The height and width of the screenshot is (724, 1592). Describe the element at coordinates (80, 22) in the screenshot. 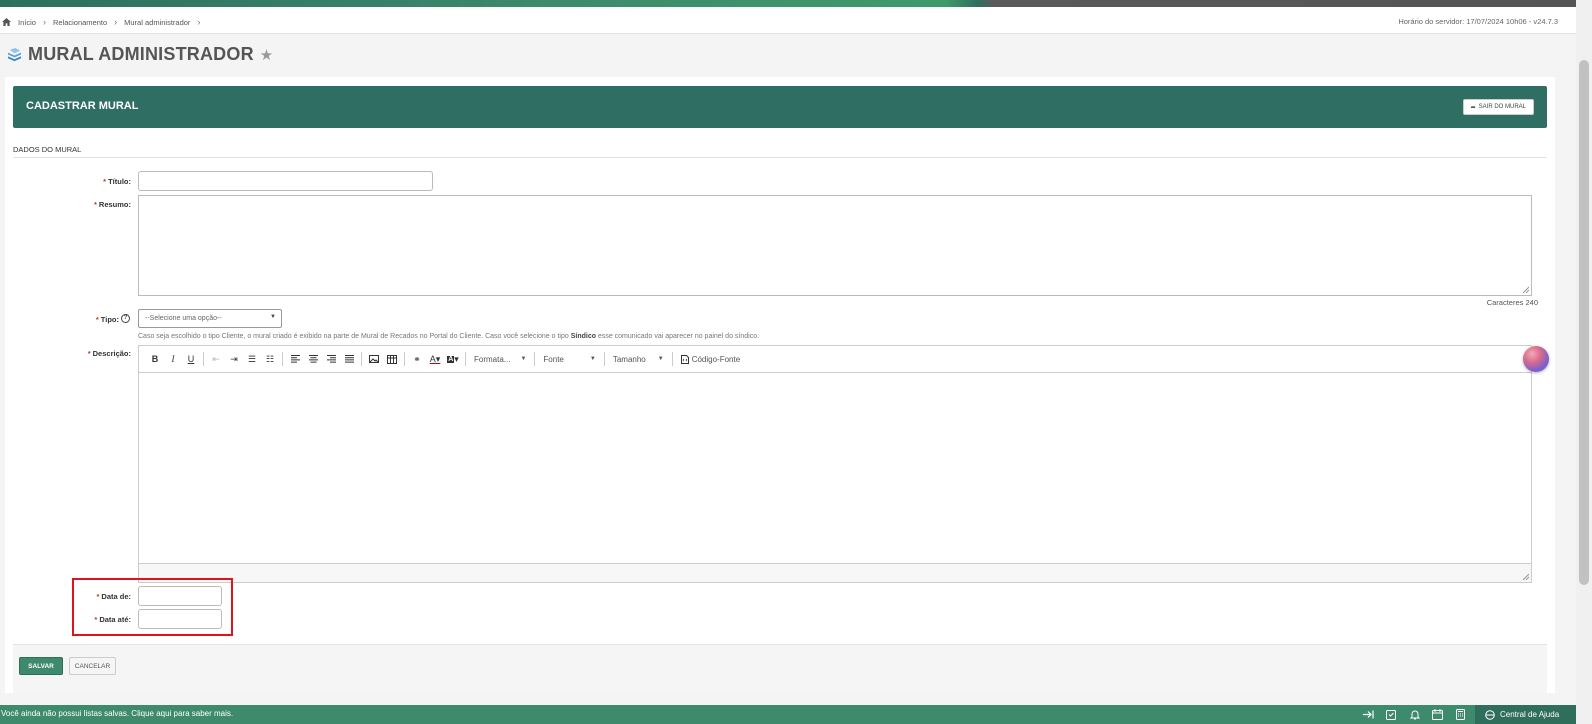

I see `breadcrumb-item-relacionamento: Relacionamento` at that location.